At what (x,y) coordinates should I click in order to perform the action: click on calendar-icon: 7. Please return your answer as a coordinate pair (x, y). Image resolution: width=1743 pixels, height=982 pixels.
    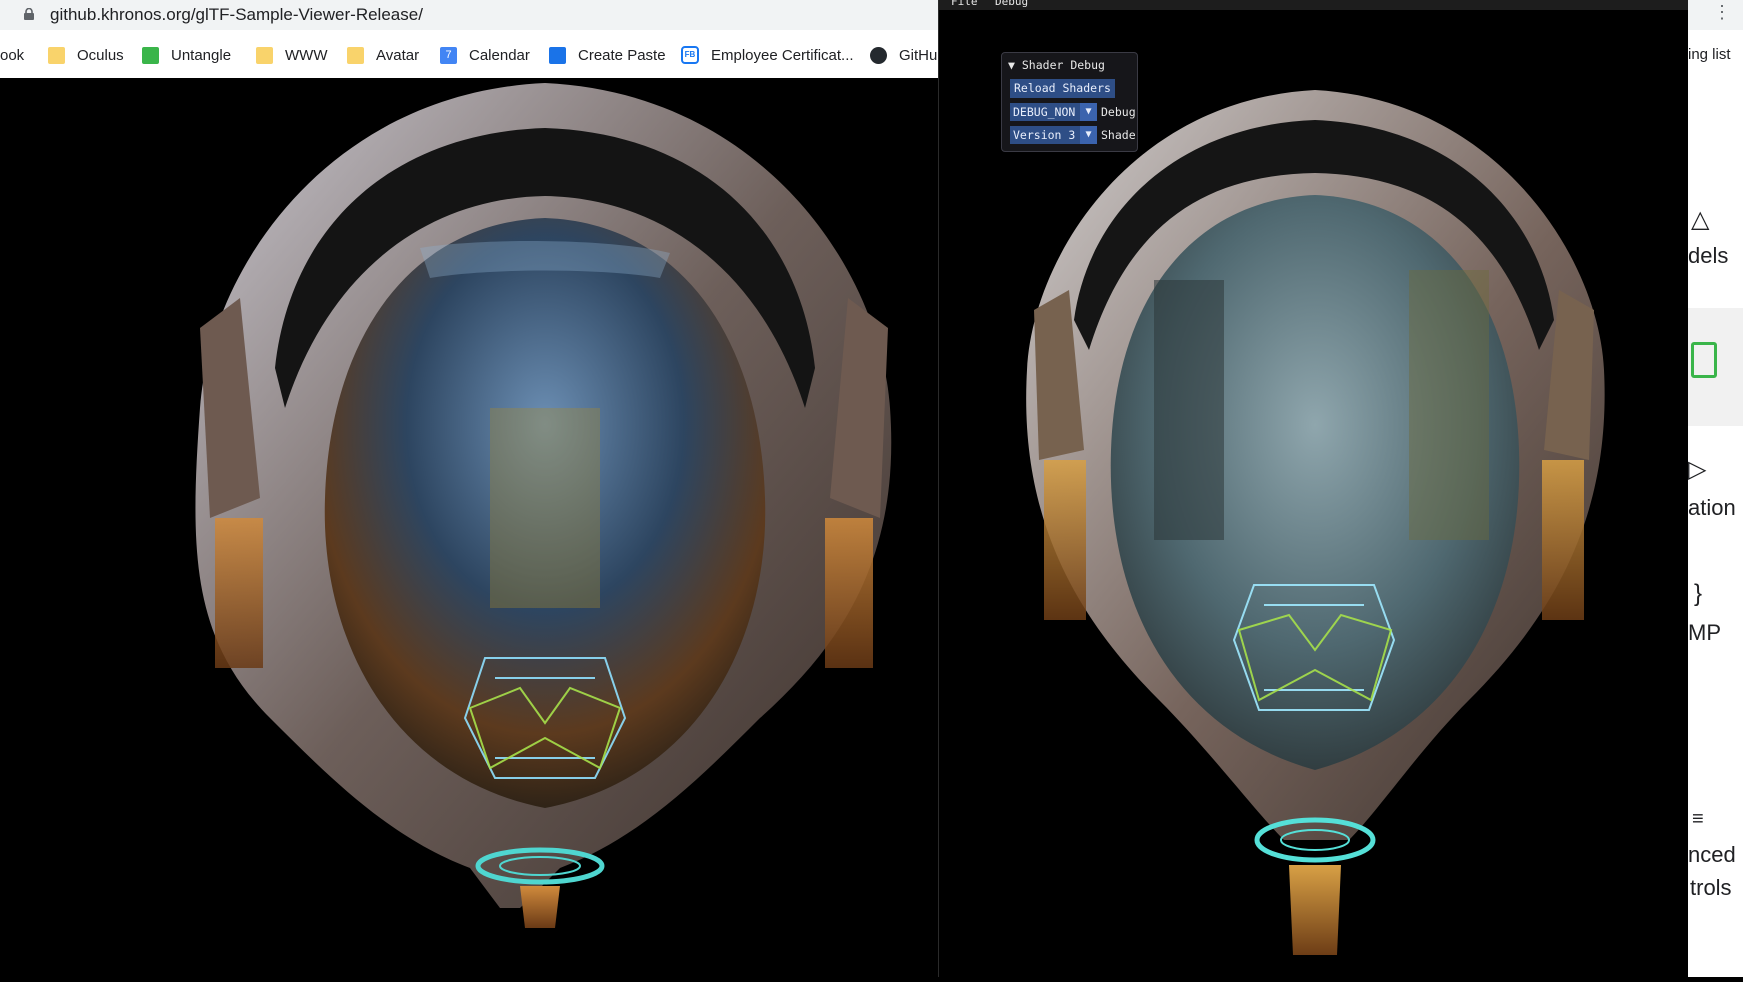
    Looking at the image, I should click on (448, 55).